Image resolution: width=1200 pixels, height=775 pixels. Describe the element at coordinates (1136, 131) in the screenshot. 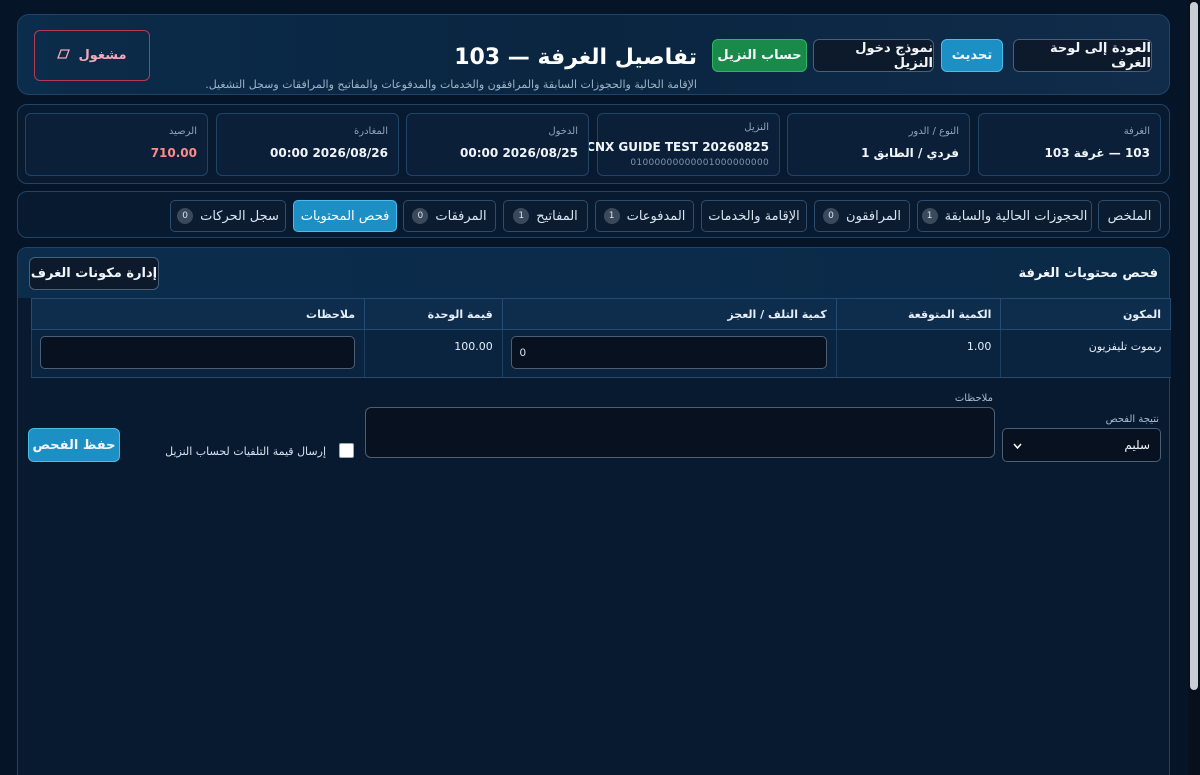

I see `room-label: الغرفة` at that location.